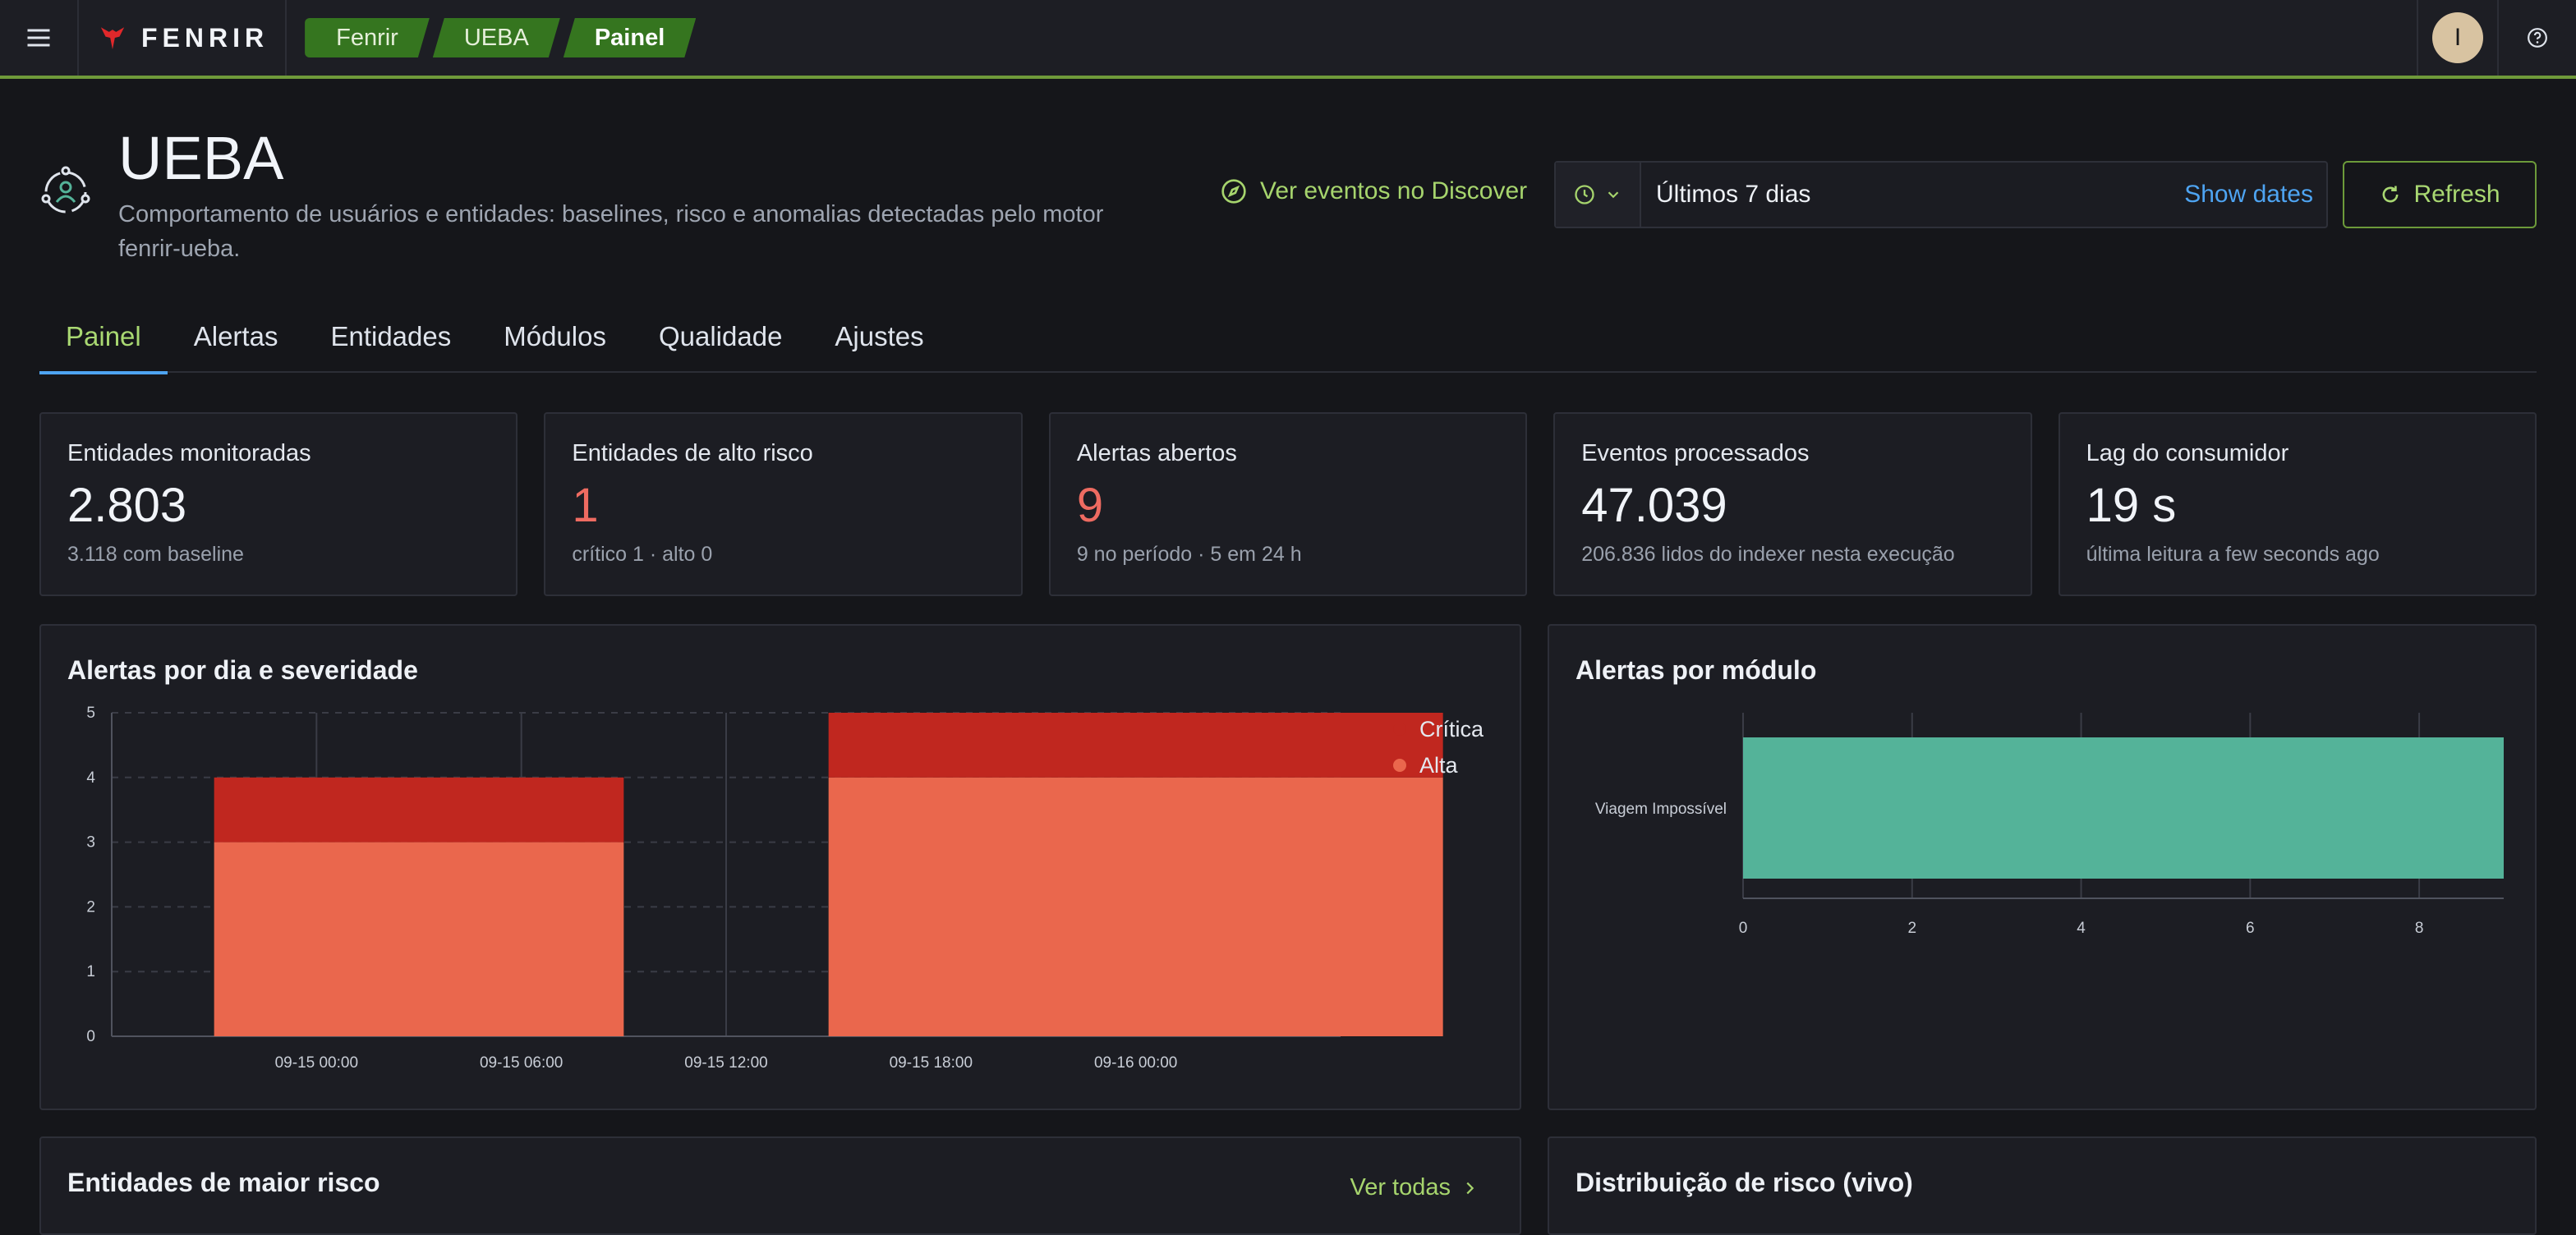  Describe the element at coordinates (390, 337) in the screenshot. I see `tab-entidades: Entidades` at that location.